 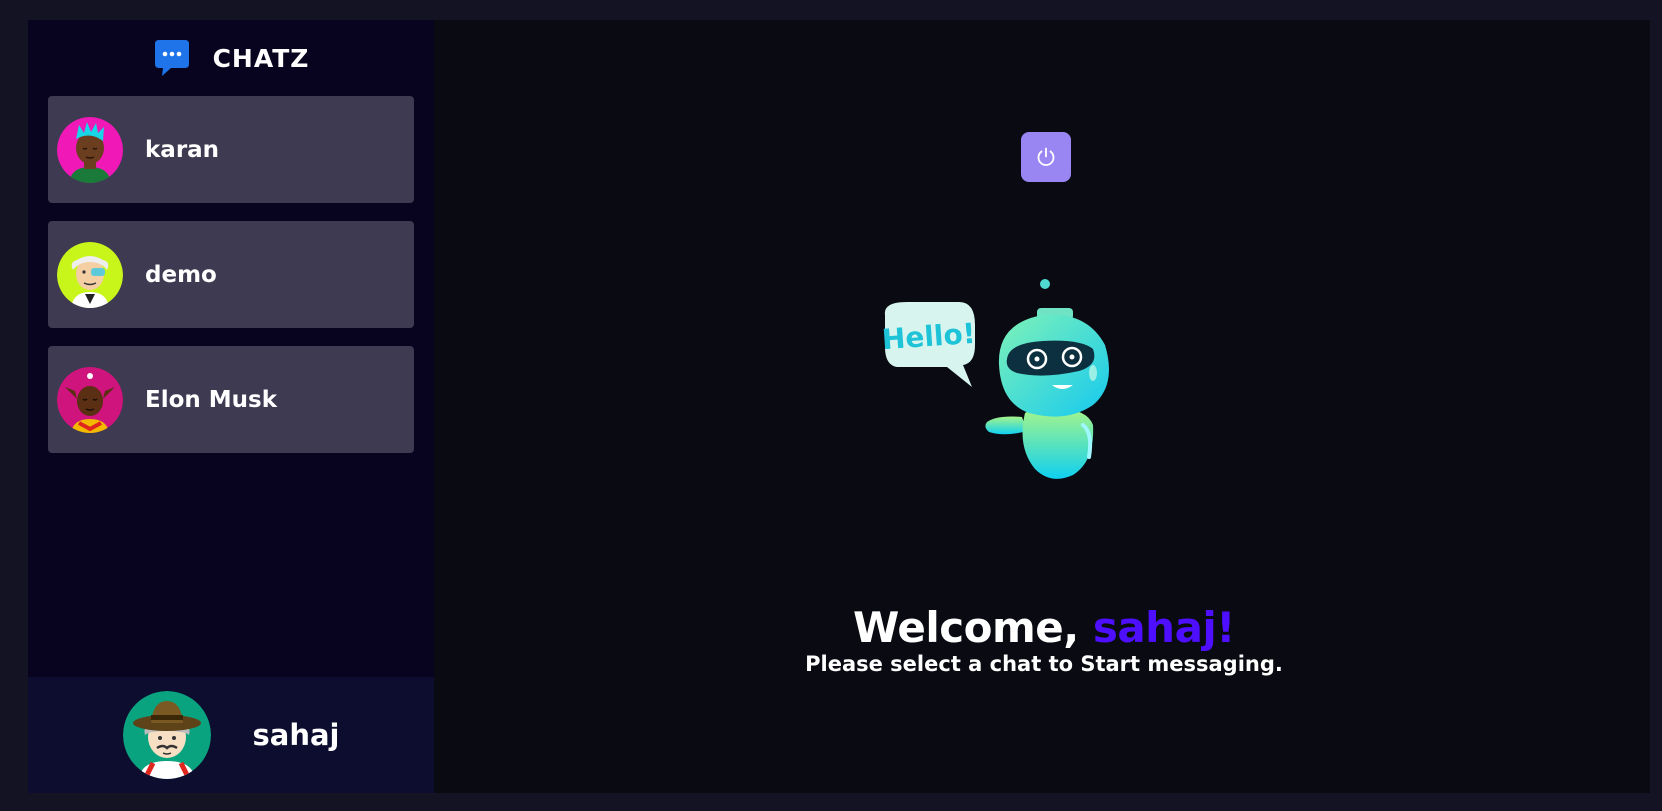 What do you see at coordinates (973, 627) in the screenshot?
I see `welcome-prefix: Welcome,` at bounding box center [973, 627].